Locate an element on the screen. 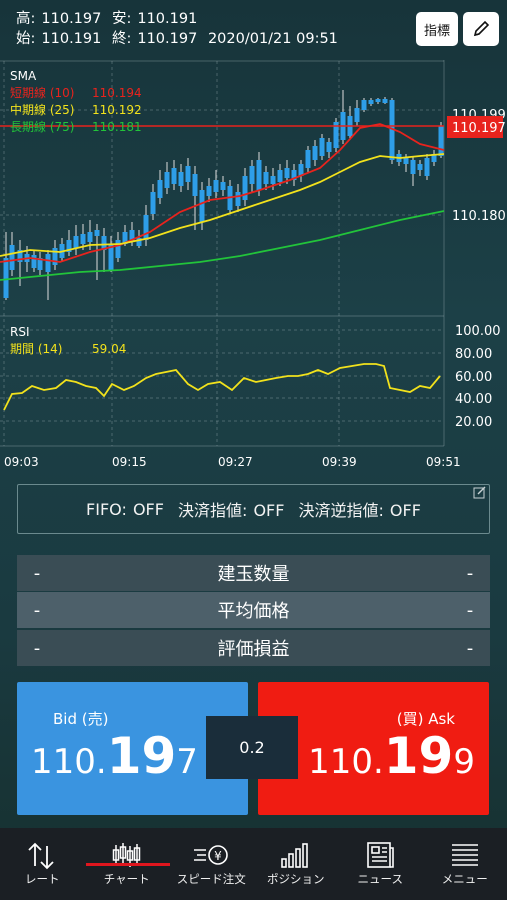  high-label: 高: is located at coordinates (26, 19).